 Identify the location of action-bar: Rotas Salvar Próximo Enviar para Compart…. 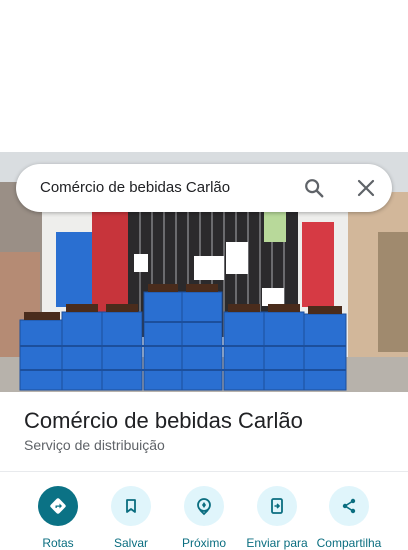
(204, 518).